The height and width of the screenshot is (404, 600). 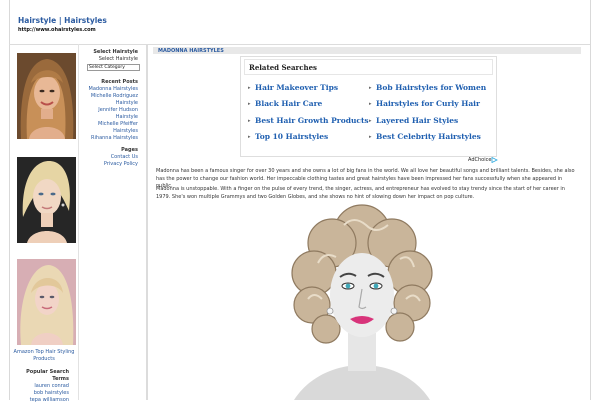 I want to click on page-frame-left, so click(x=9, y=200).